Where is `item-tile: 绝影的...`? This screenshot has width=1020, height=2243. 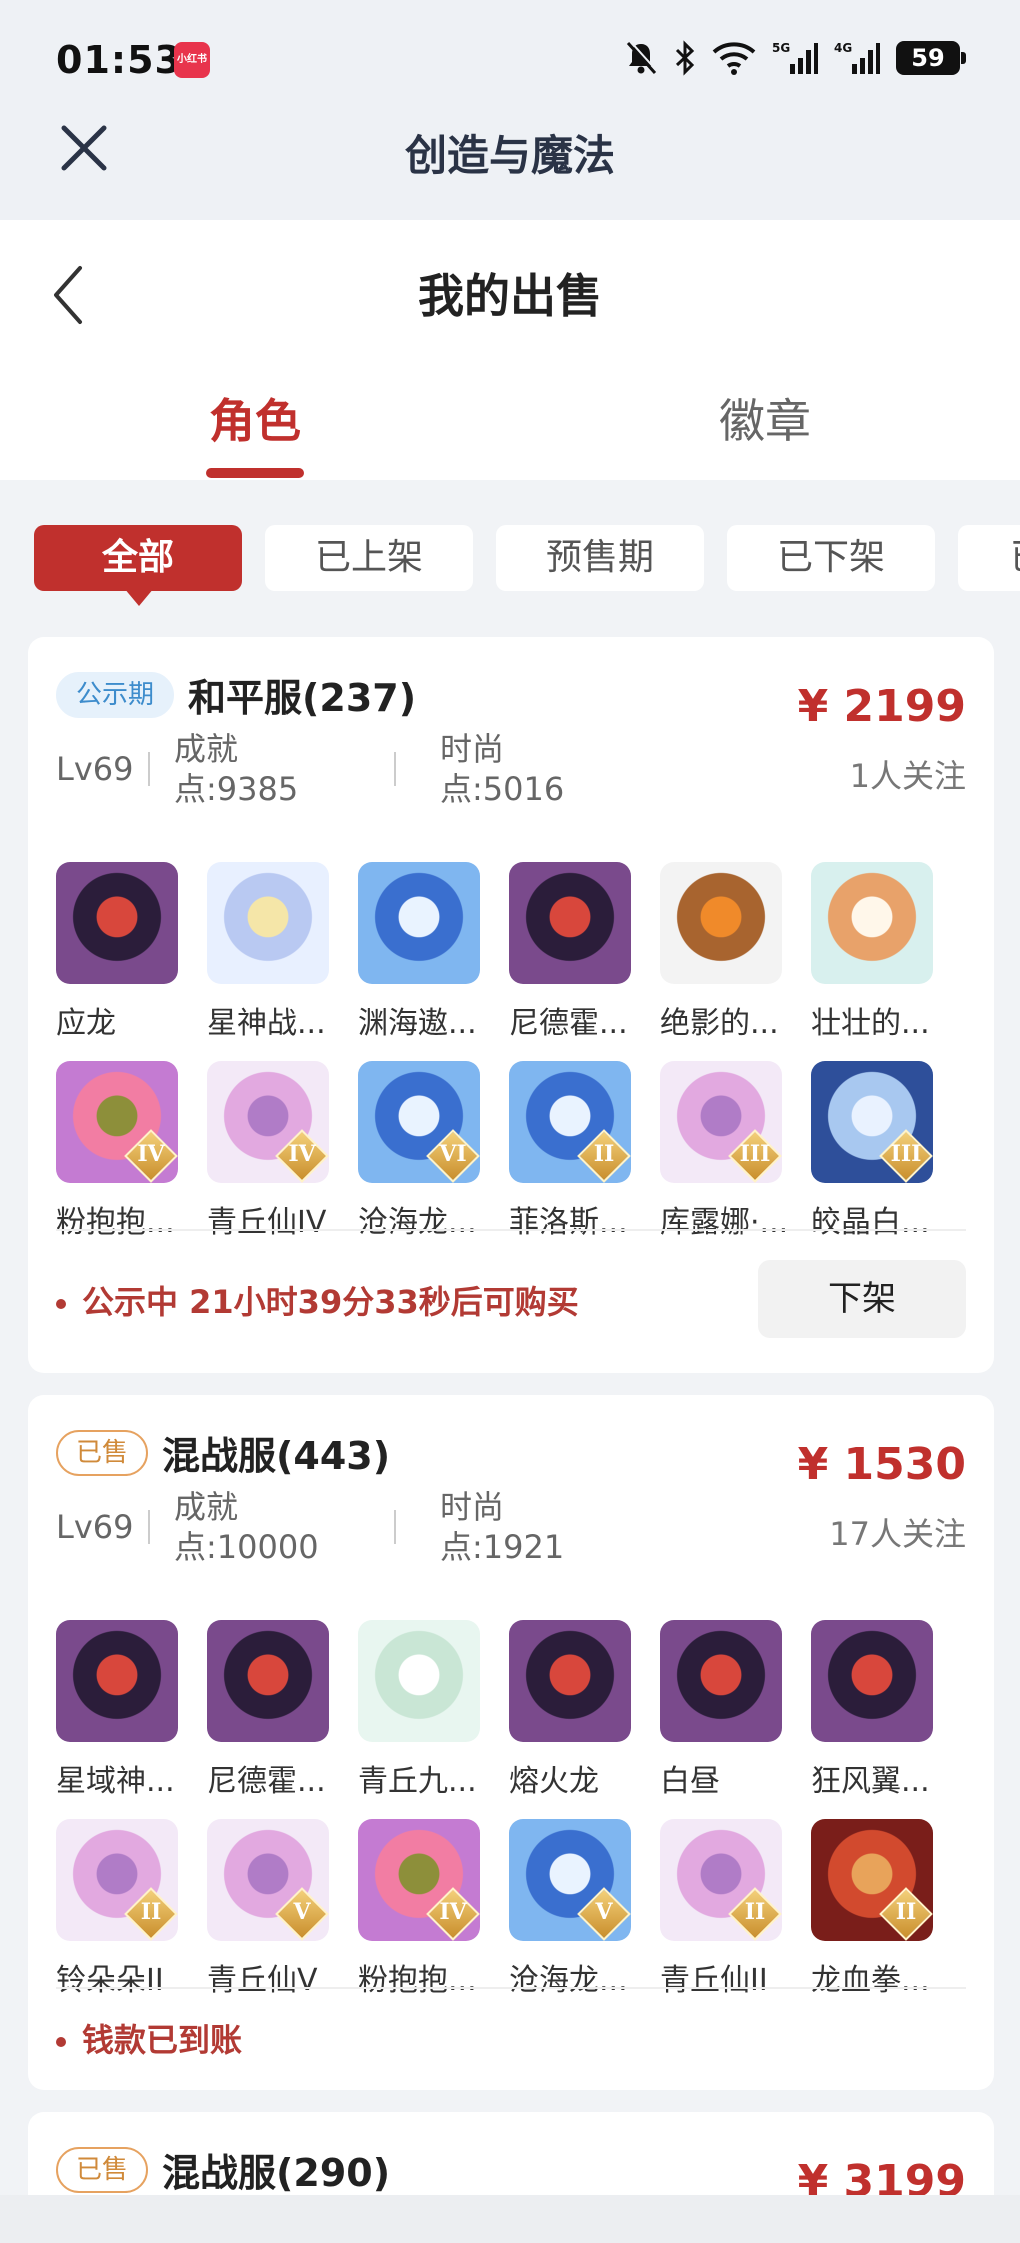 item-tile: 绝影的... is located at coordinates (706, 952).